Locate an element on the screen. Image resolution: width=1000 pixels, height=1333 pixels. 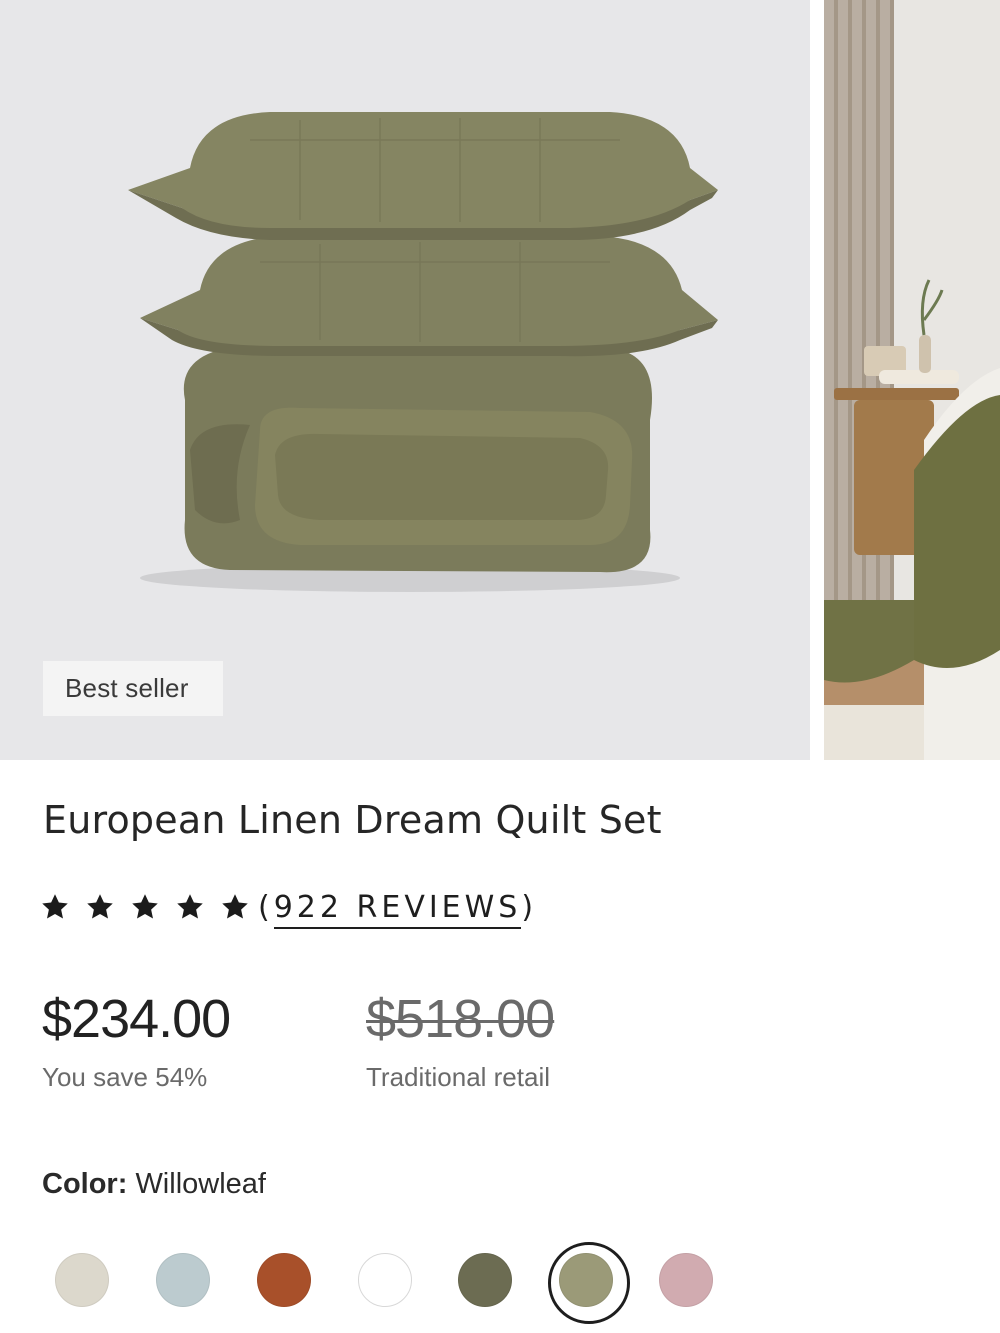
rating-row: (922 REVIEWS) is located at coordinates (288, 907).